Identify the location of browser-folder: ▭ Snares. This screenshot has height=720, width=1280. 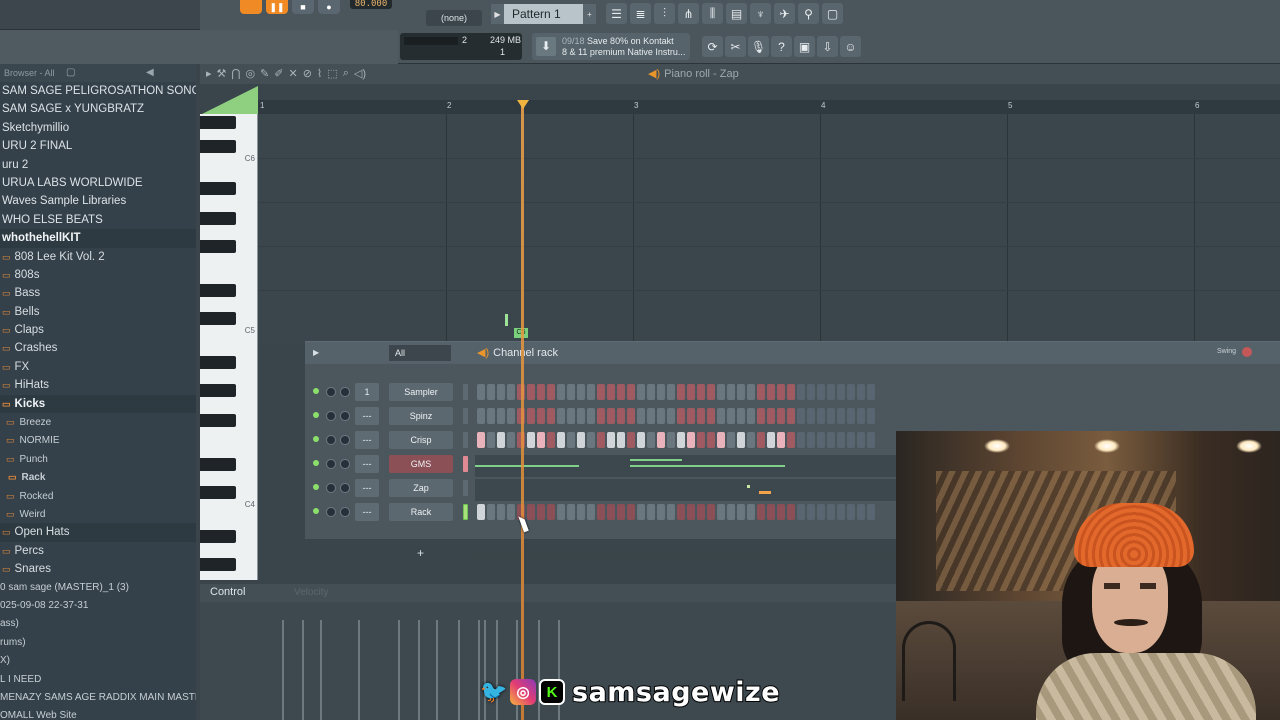
(98, 569).